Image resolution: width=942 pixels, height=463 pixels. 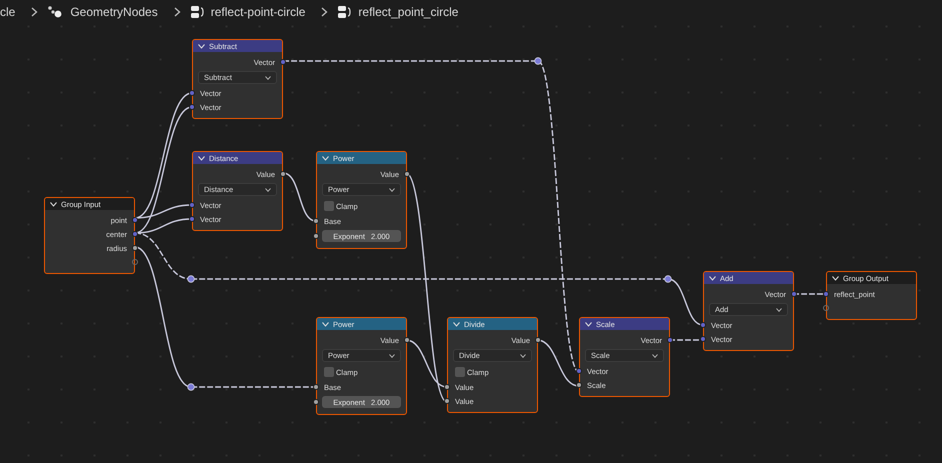 What do you see at coordinates (114, 12) in the screenshot?
I see `breadcrumb-item: GeometryNodes` at bounding box center [114, 12].